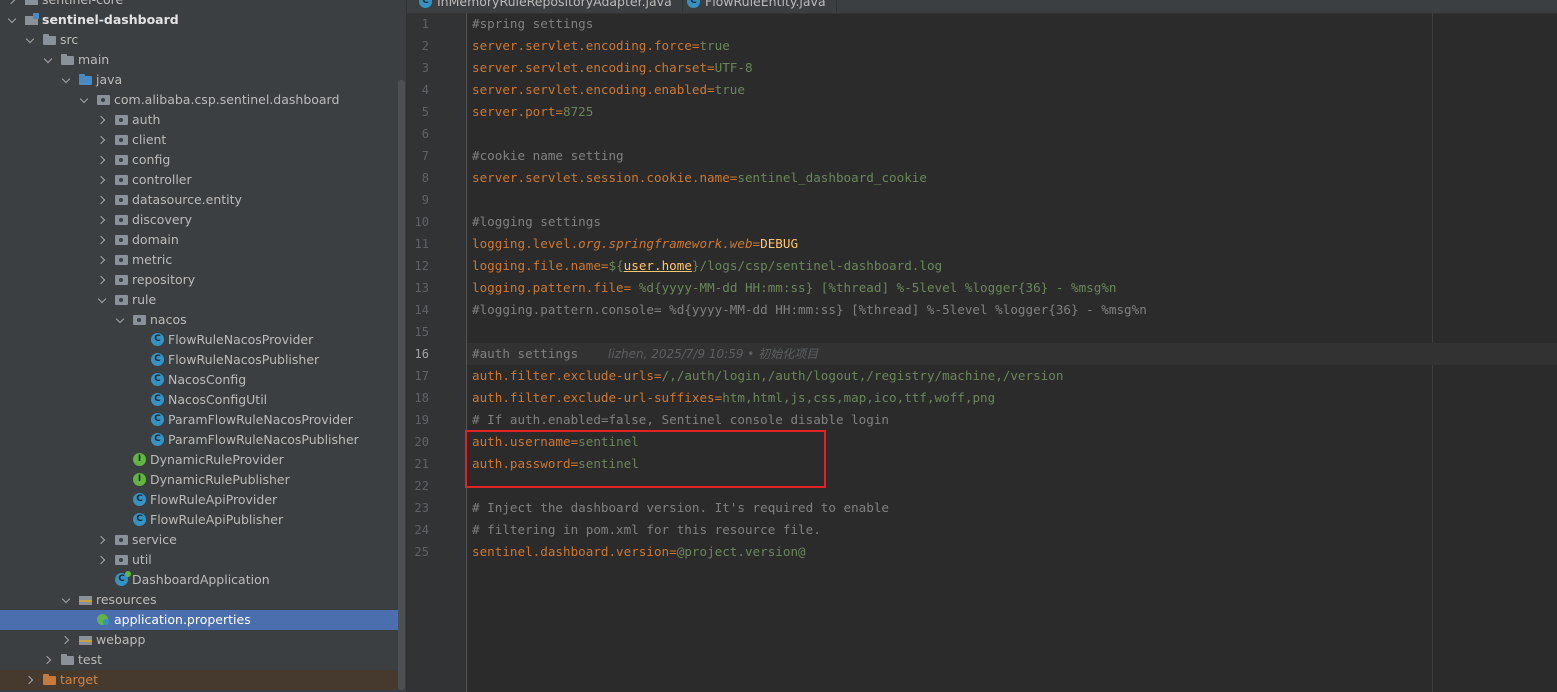  I want to click on line-number: 8, so click(418, 178).